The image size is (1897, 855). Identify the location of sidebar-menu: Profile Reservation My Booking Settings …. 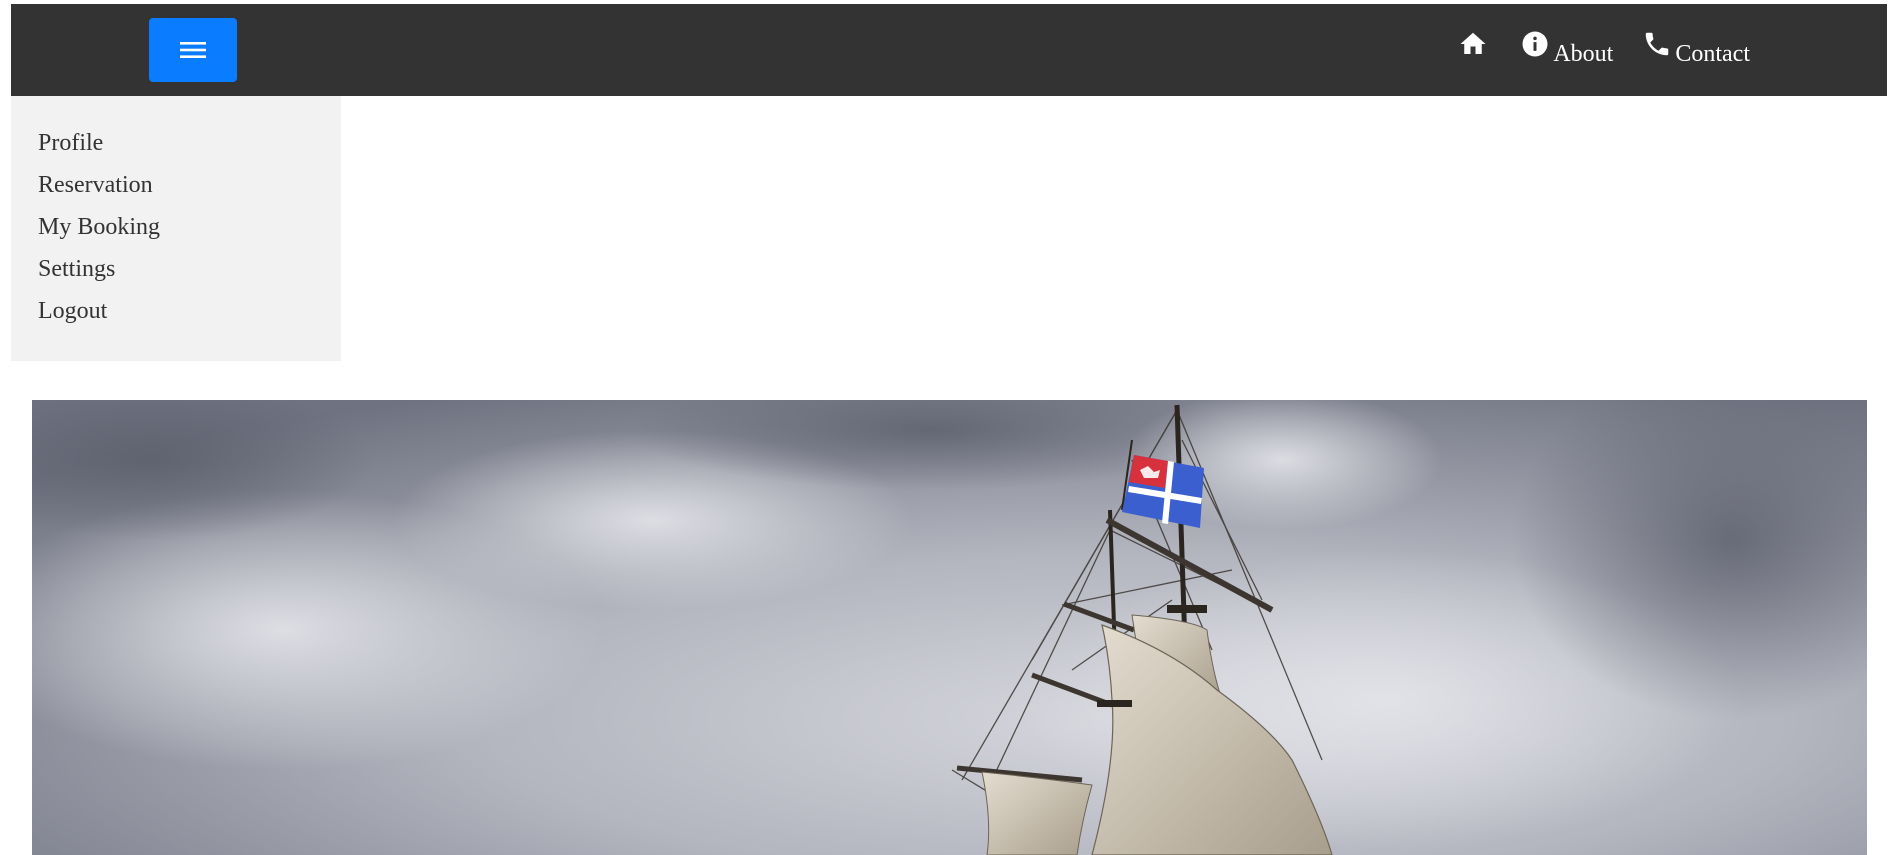
(176, 228).